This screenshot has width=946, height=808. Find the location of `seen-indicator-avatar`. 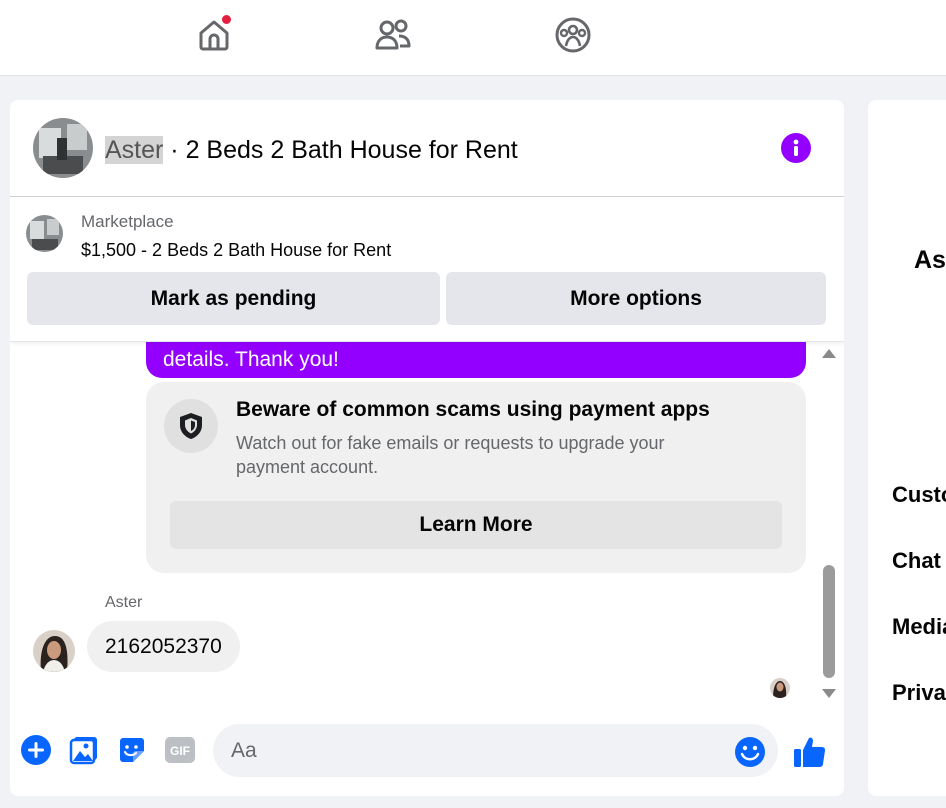

seen-indicator-avatar is located at coordinates (780, 688).